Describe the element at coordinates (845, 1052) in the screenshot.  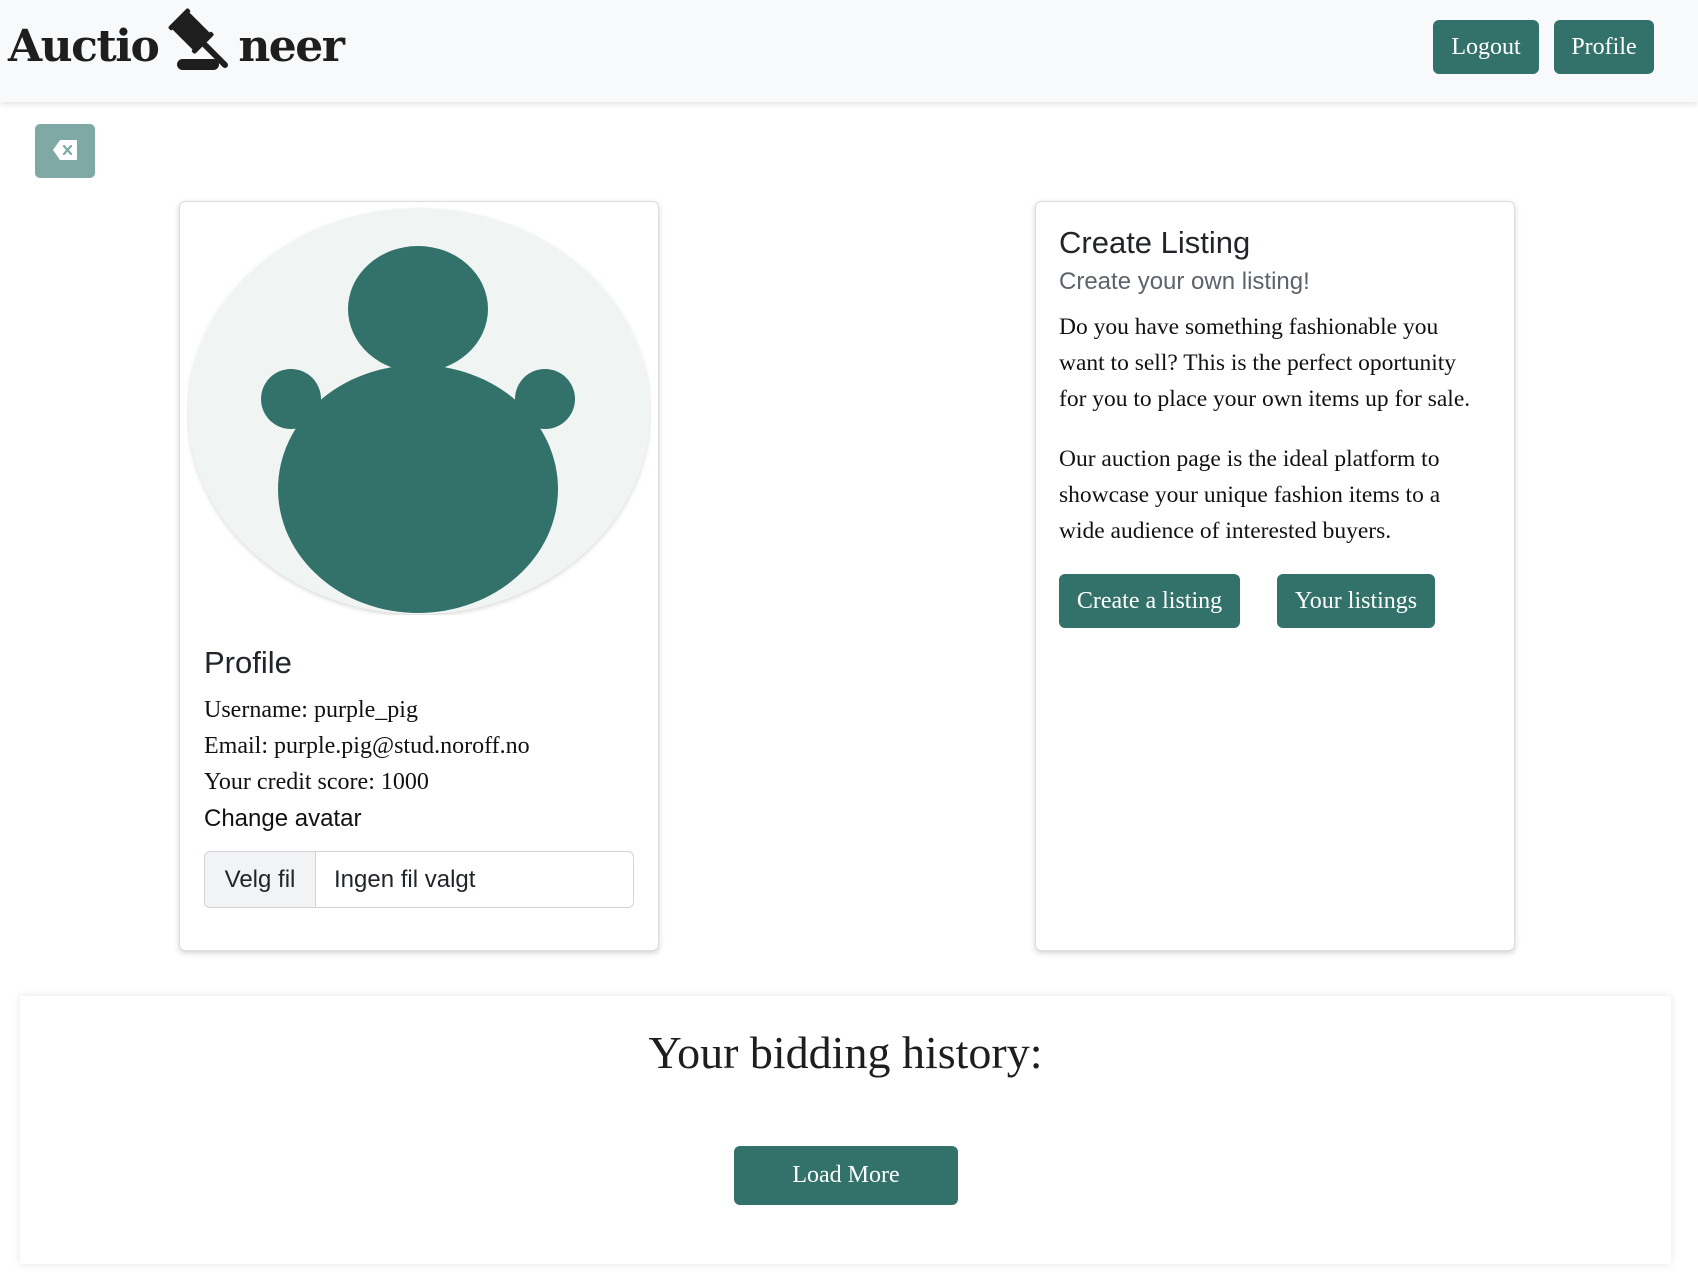
I see `bidding-history-title: Your bidding history:` at that location.